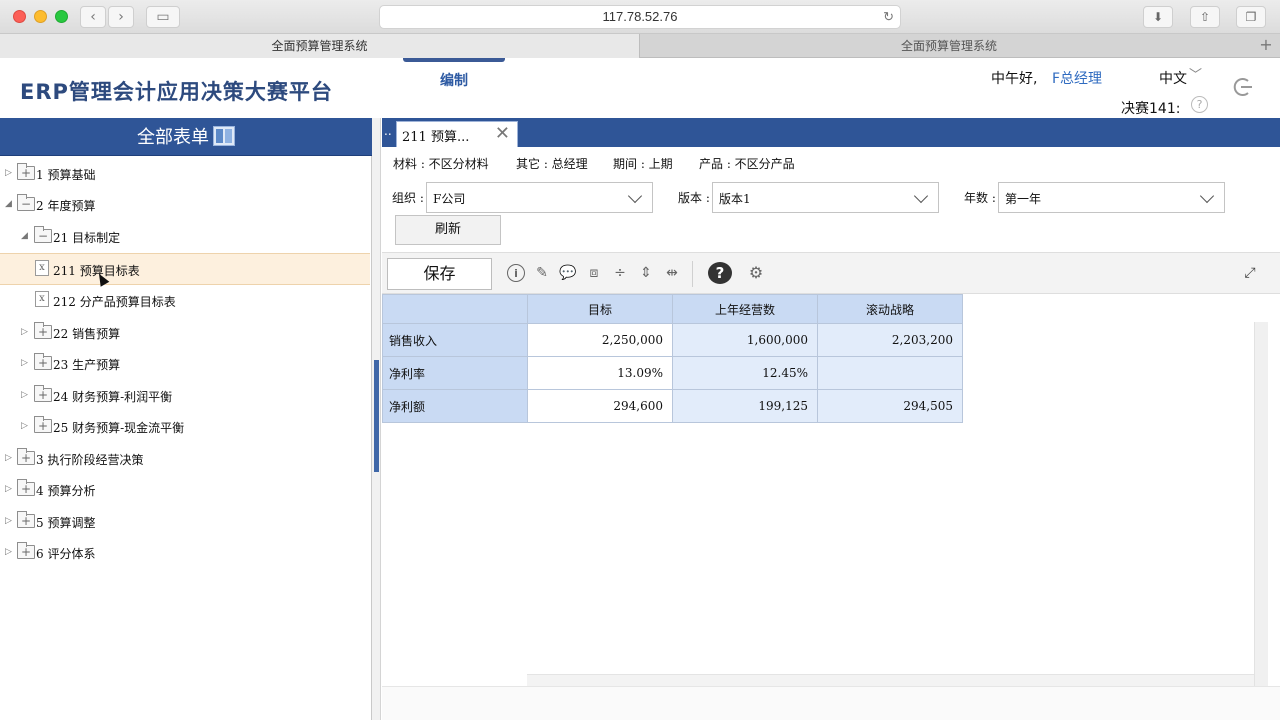 This screenshot has width=1280, height=720. What do you see at coordinates (745, 373) in the screenshot?
I see `table-cell: 12.45%` at bounding box center [745, 373].